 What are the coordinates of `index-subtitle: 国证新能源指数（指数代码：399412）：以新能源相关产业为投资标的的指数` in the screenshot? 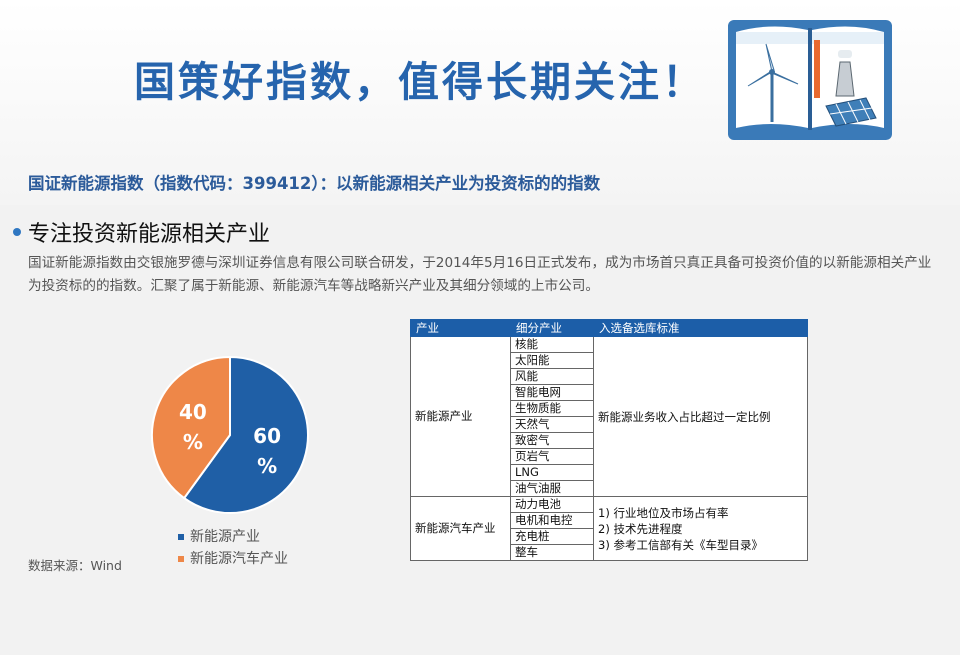 It's located at (314, 183).